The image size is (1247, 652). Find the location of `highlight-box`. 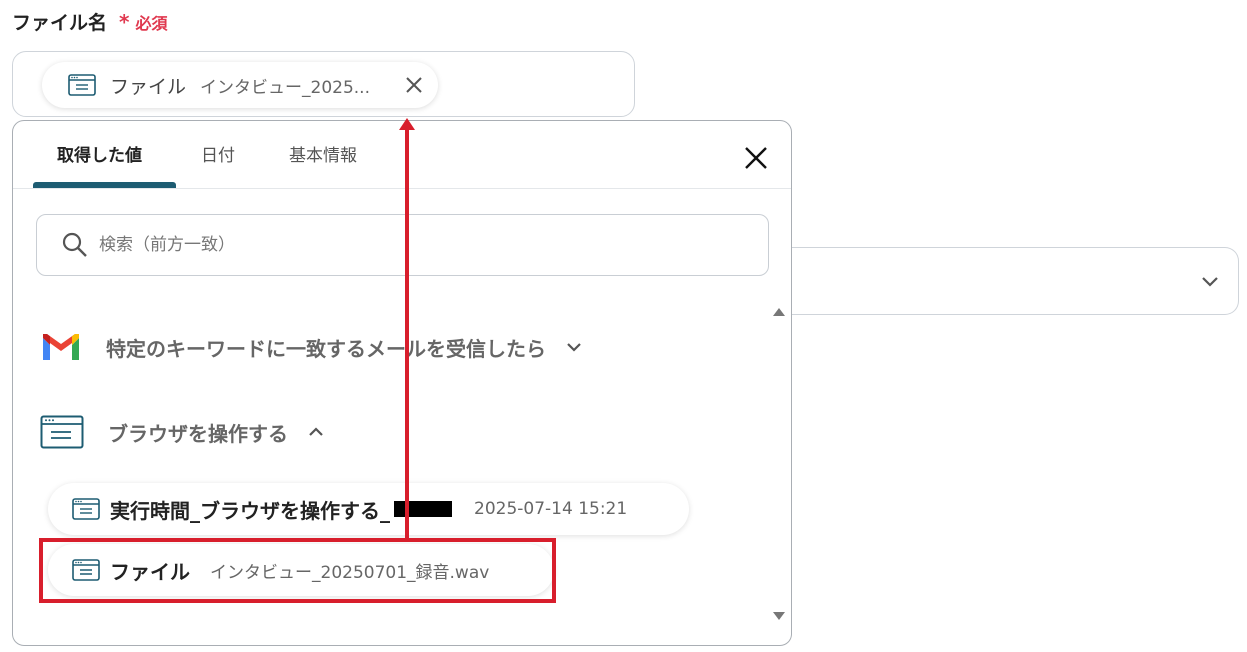

highlight-box is located at coordinates (297, 570).